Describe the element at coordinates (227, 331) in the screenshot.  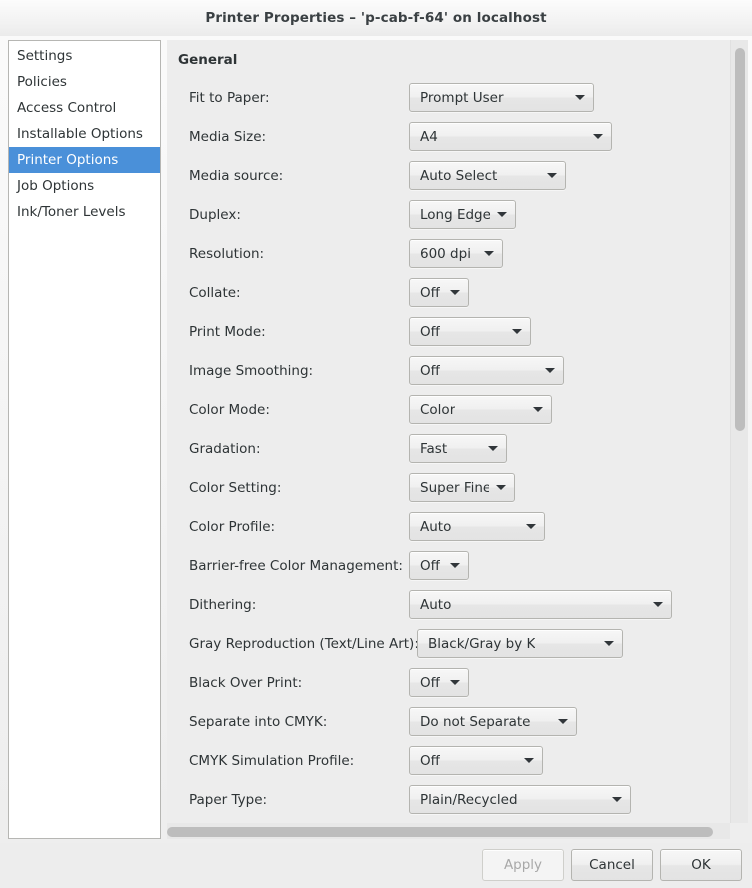
I see `option-label: Print Mode:` at that location.